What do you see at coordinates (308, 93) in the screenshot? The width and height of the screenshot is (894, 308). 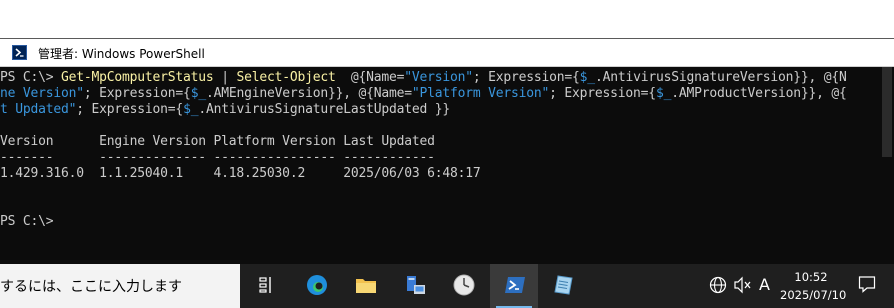 I see `console-text-segment: .AMEngineVersion}}, @{Name=` at bounding box center [308, 93].